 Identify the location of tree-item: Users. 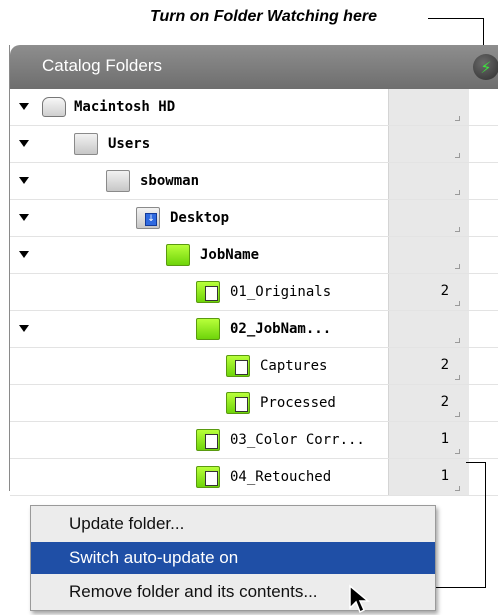
(112, 144).